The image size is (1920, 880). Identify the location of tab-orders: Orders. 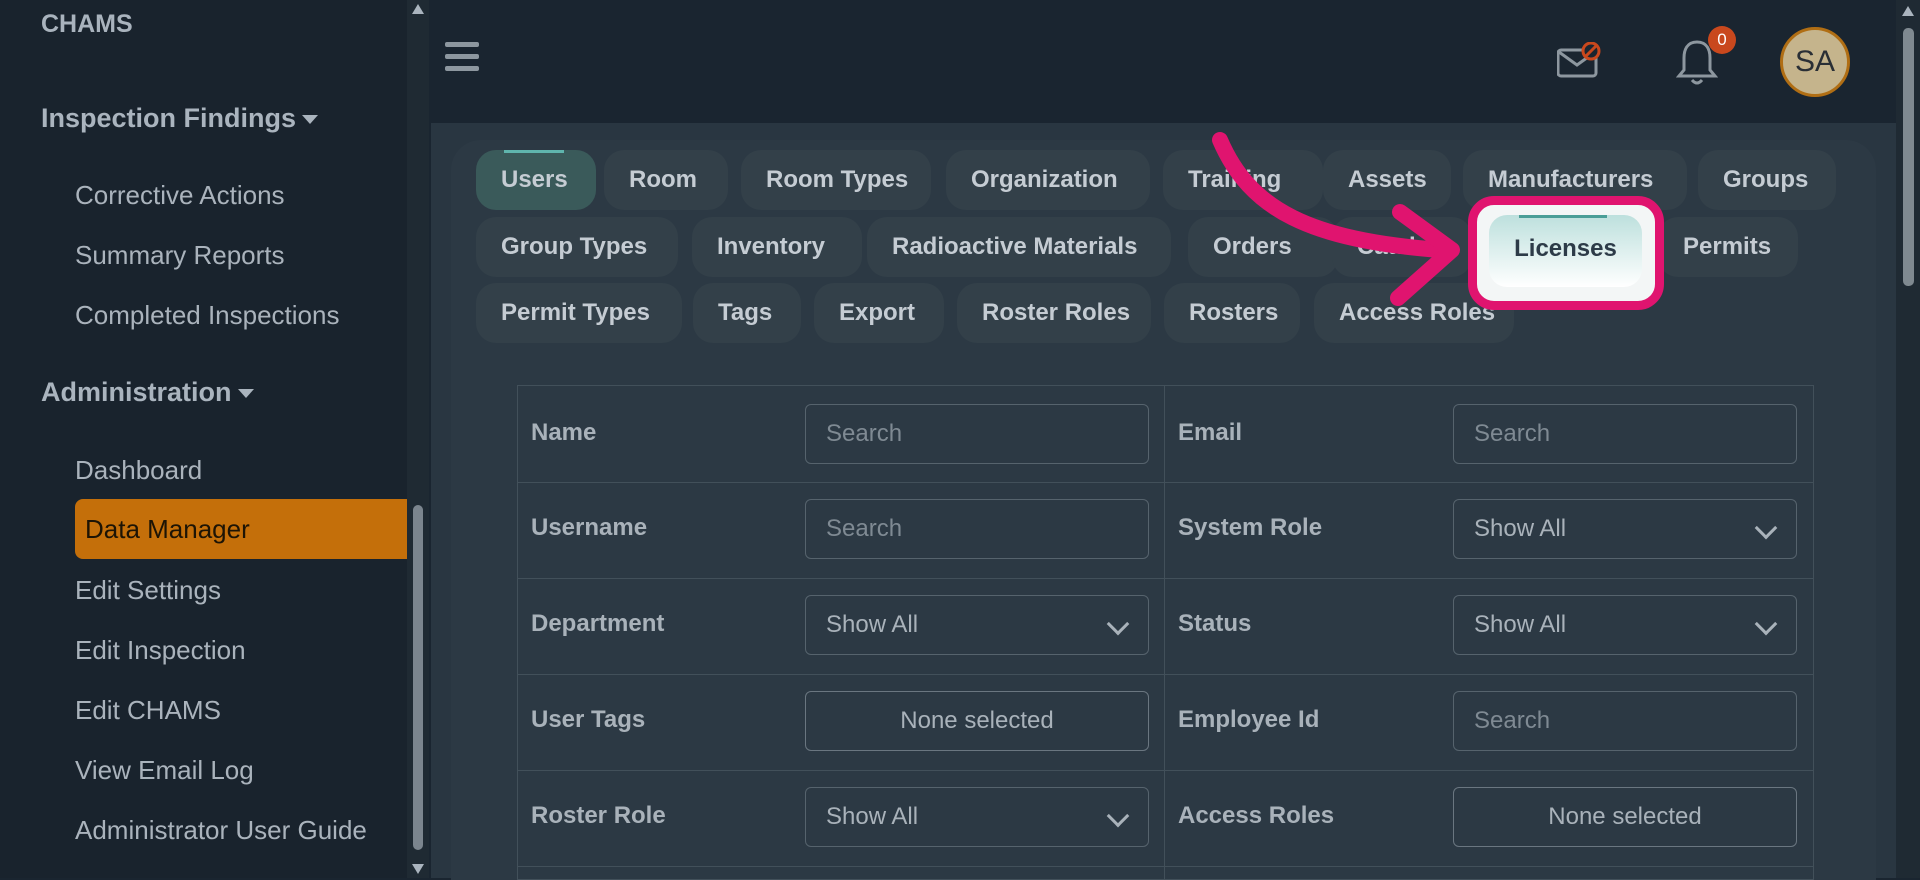
(1263, 247).